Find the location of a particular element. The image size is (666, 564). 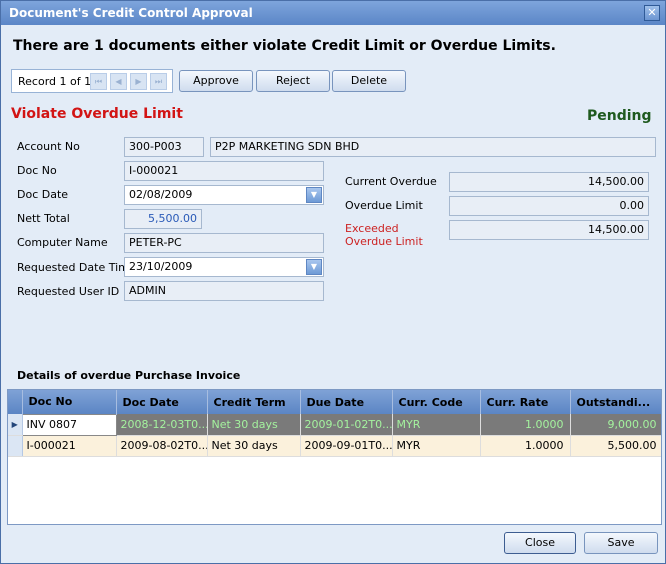

row-indicator is located at coordinates (15, 446).